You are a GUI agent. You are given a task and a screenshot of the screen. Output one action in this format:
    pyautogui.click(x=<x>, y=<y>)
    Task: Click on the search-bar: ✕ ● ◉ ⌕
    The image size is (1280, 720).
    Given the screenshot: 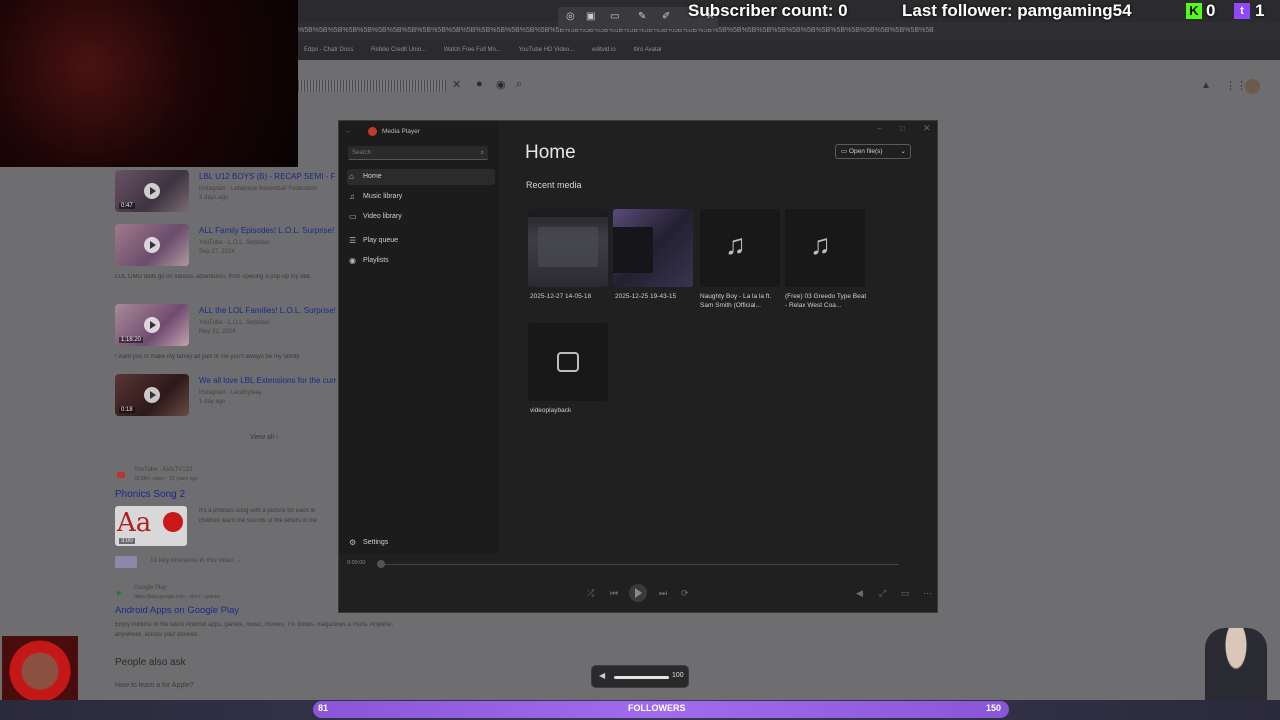 What is the action you would take?
    pyautogui.click(x=789, y=87)
    